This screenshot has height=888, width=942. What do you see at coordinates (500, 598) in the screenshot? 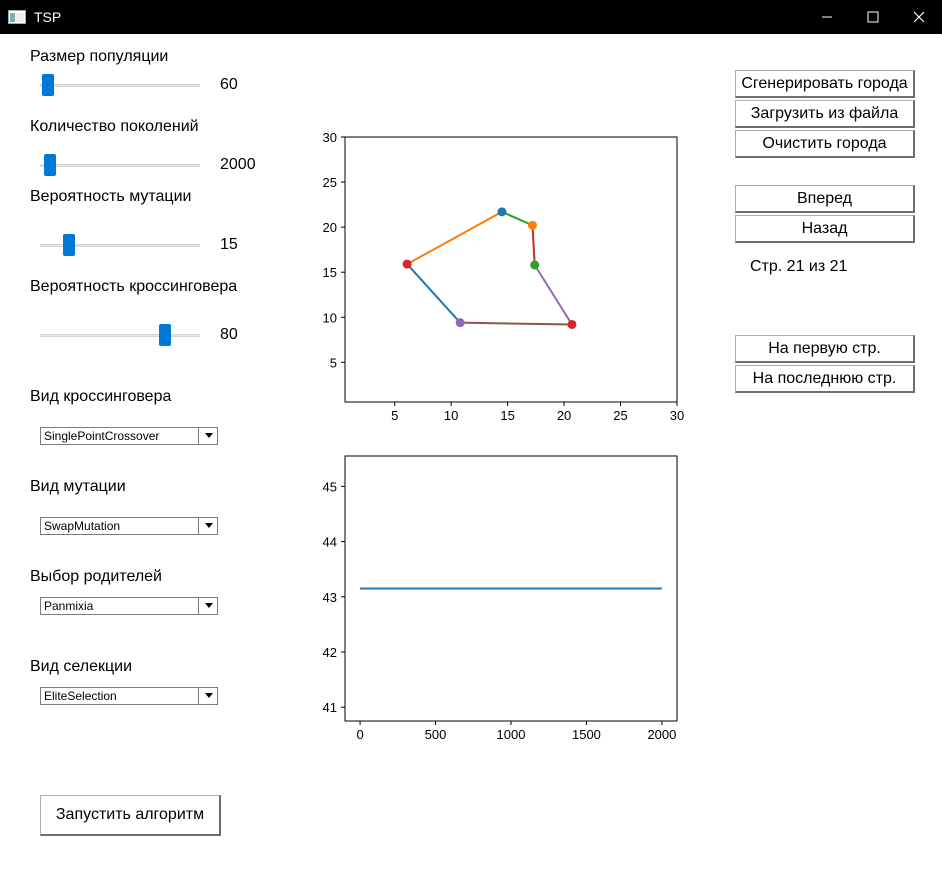
I see `fitness-chart: 0 500 1000 1500 2000 41 42 43 44 45` at bounding box center [500, 598].